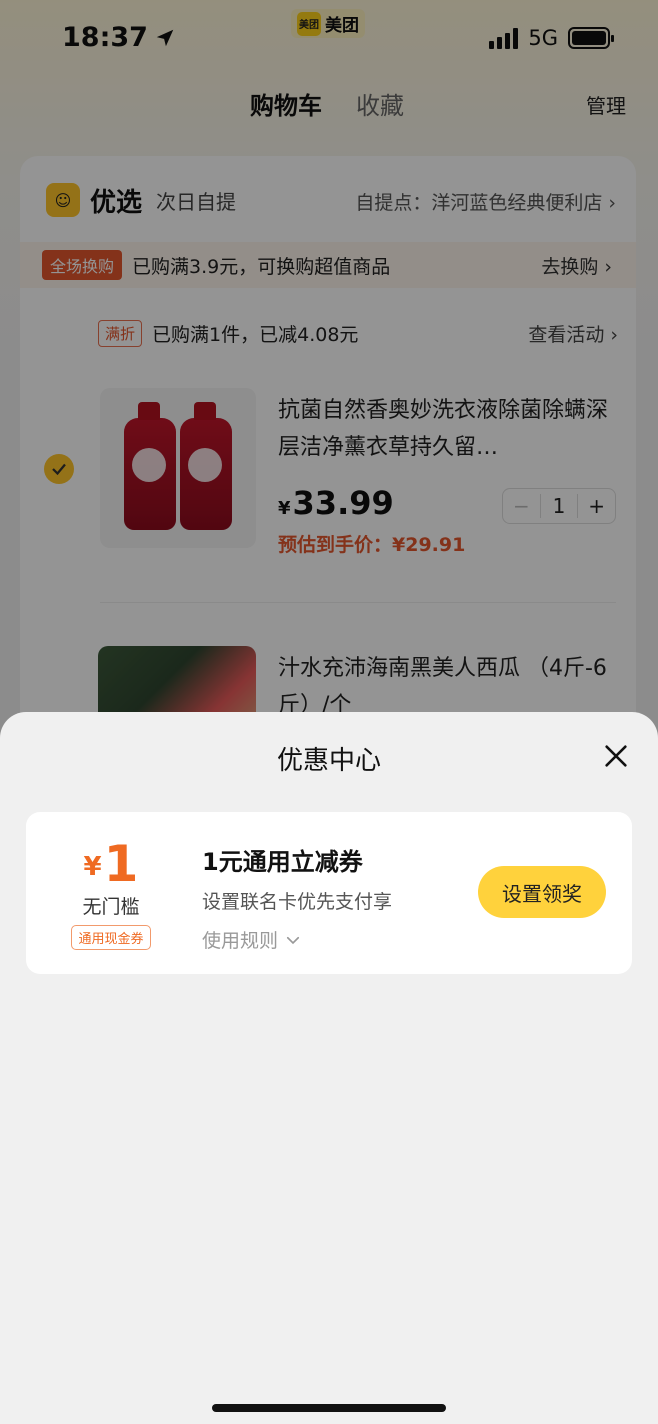 The height and width of the screenshot is (1424, 658). I want to click on coupon-info: 1元通用立减券 设置联名卡优先支付享 使用规则, so click(337, 897).